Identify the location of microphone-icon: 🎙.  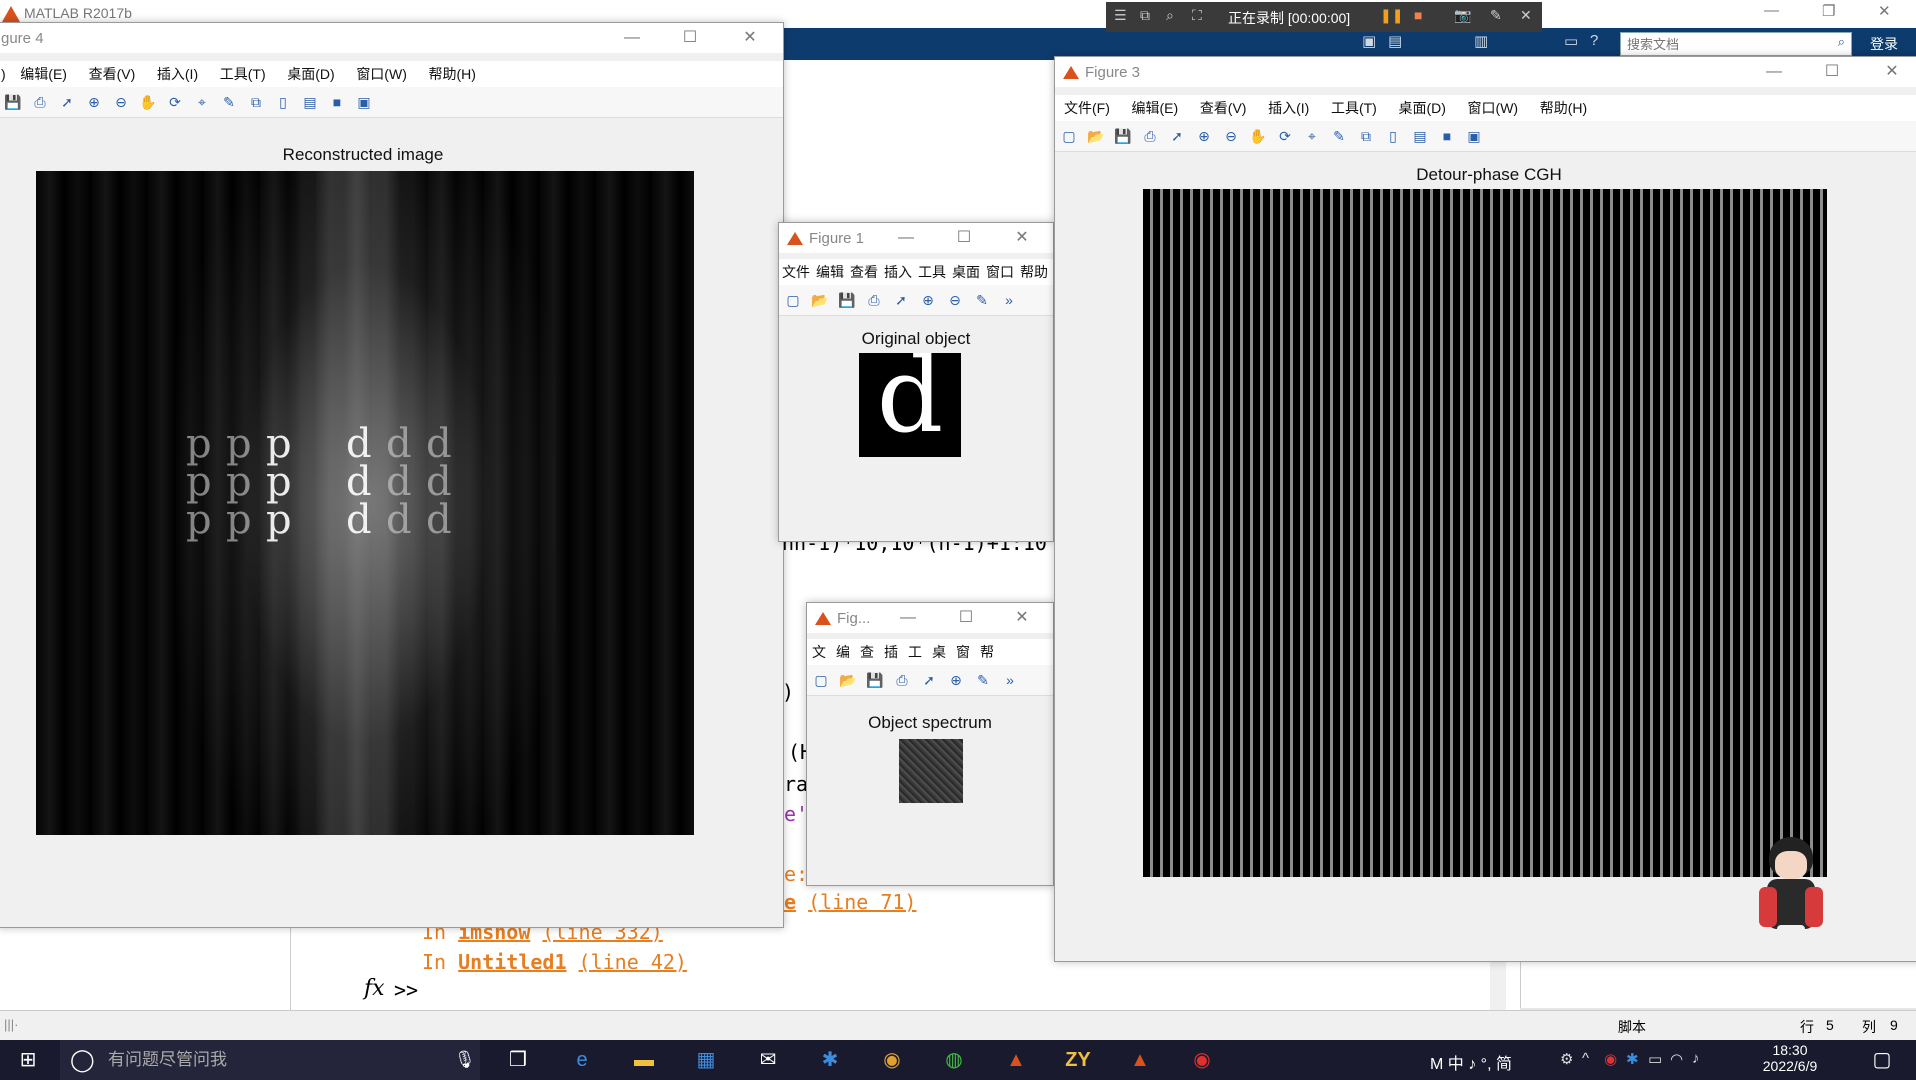
(465, 1060).